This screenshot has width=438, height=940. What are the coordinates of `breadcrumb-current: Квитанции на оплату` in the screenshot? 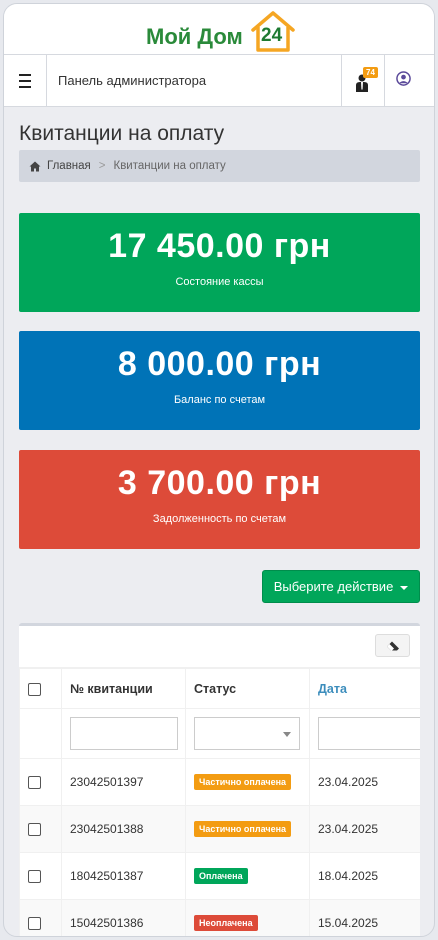 It's located at (169, 166).